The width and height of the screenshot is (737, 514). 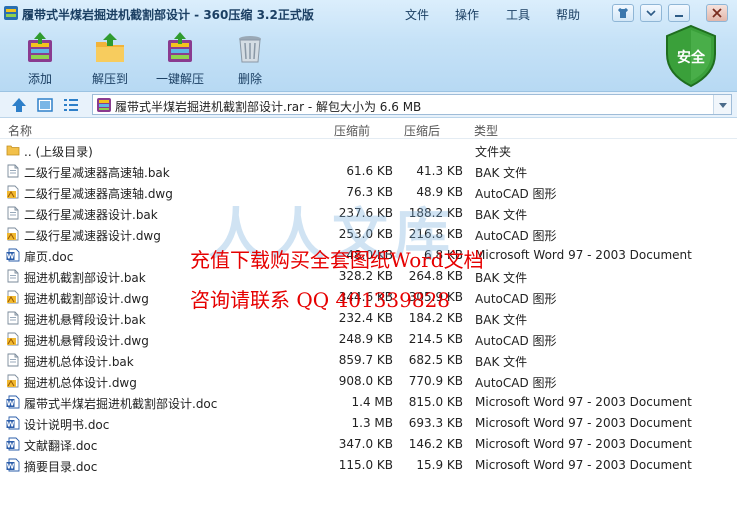 I want to click on add-button: 添加, so click(x=40, y=58).